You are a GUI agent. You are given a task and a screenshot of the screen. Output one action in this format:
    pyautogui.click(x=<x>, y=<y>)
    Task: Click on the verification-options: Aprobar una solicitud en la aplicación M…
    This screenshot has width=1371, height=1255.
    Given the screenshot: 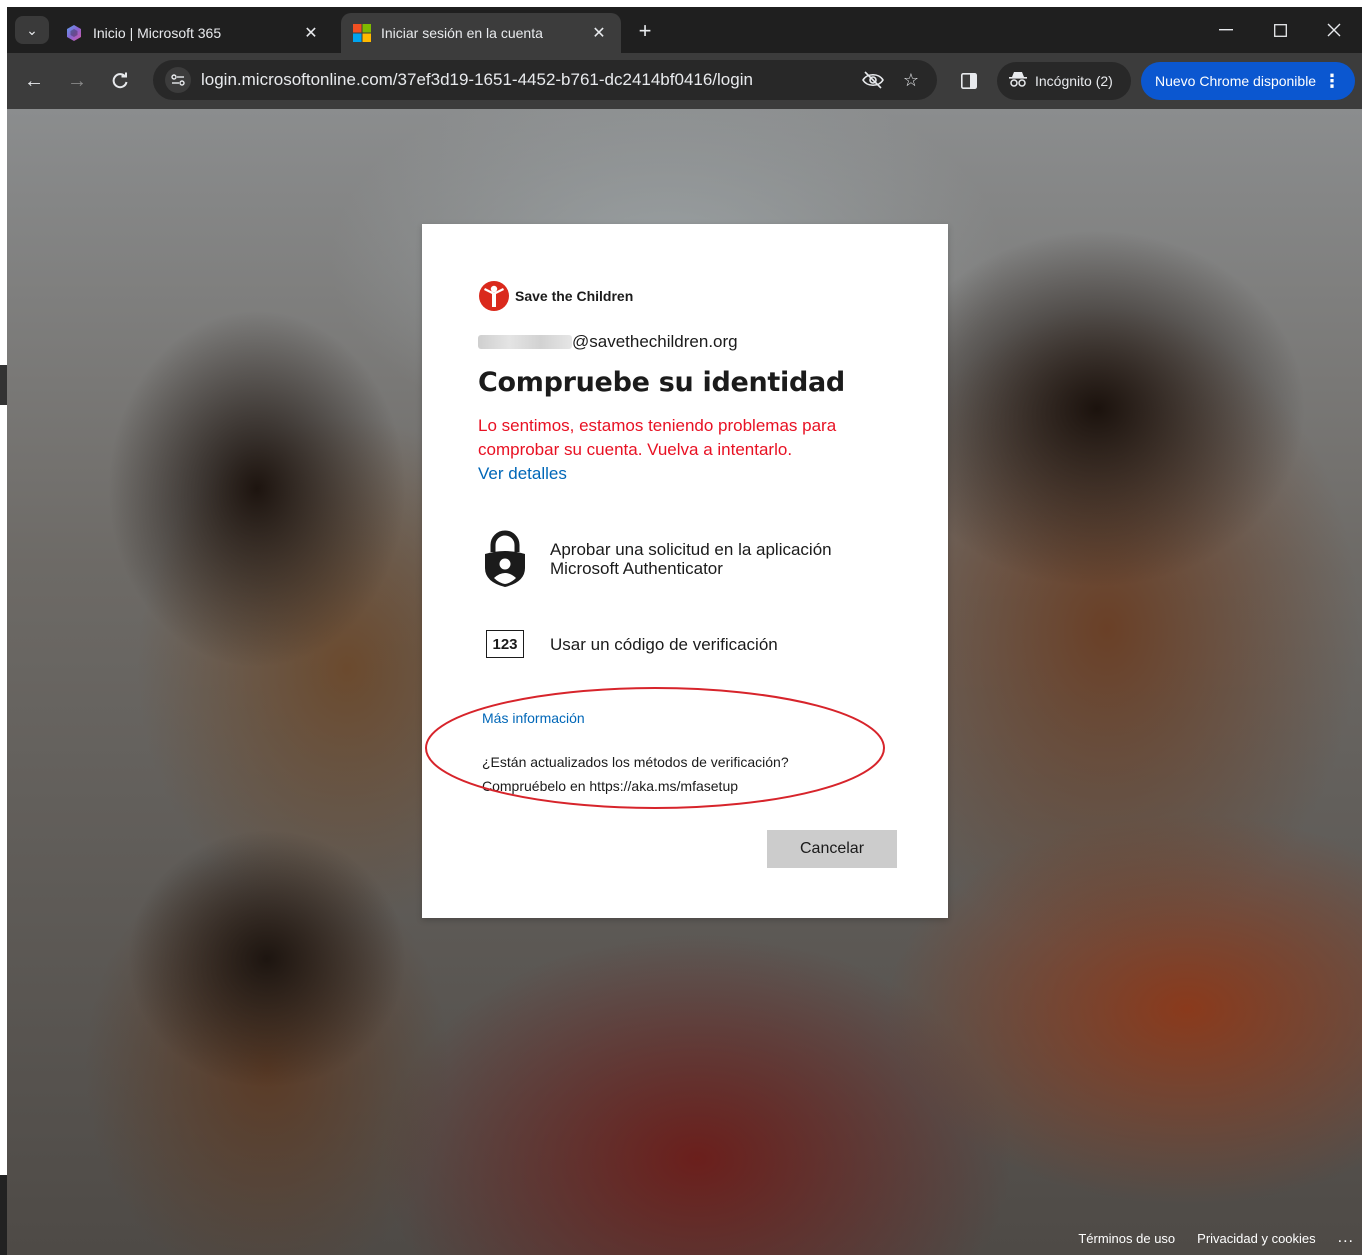 What is the action you would take?
    pyautogui.click(x=687, y=580)
    